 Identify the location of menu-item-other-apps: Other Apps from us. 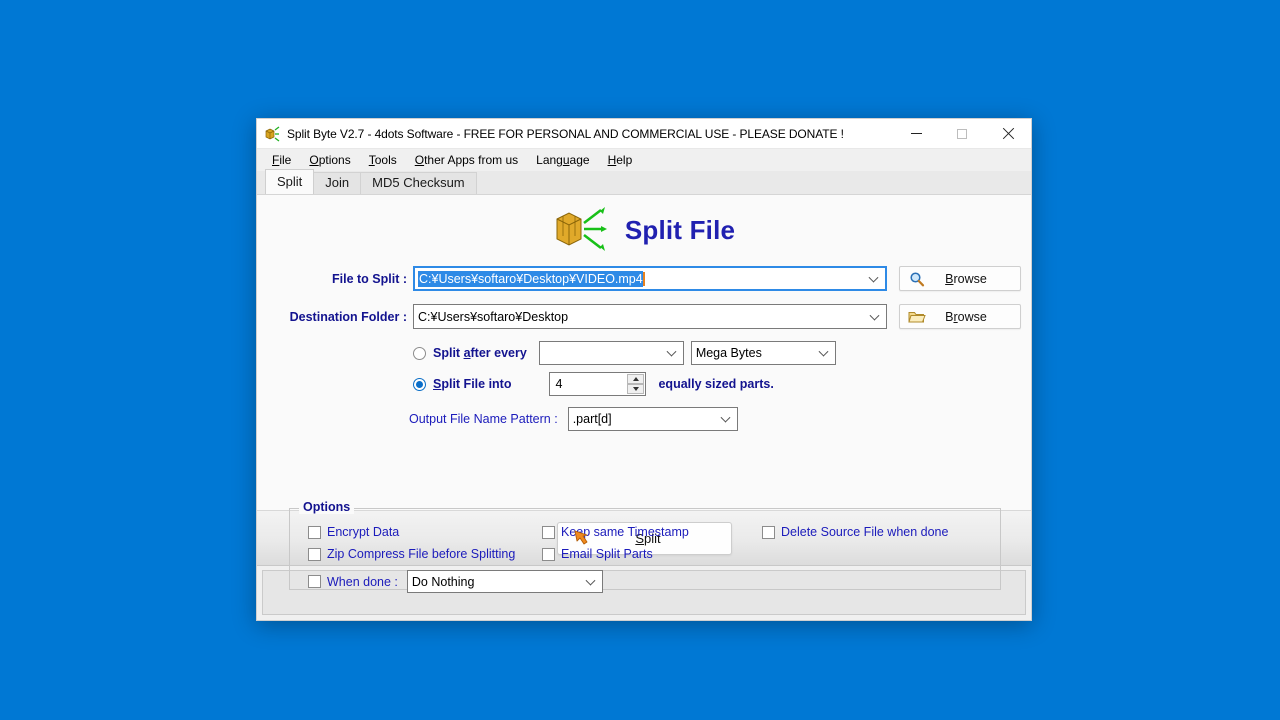
(466, 160).